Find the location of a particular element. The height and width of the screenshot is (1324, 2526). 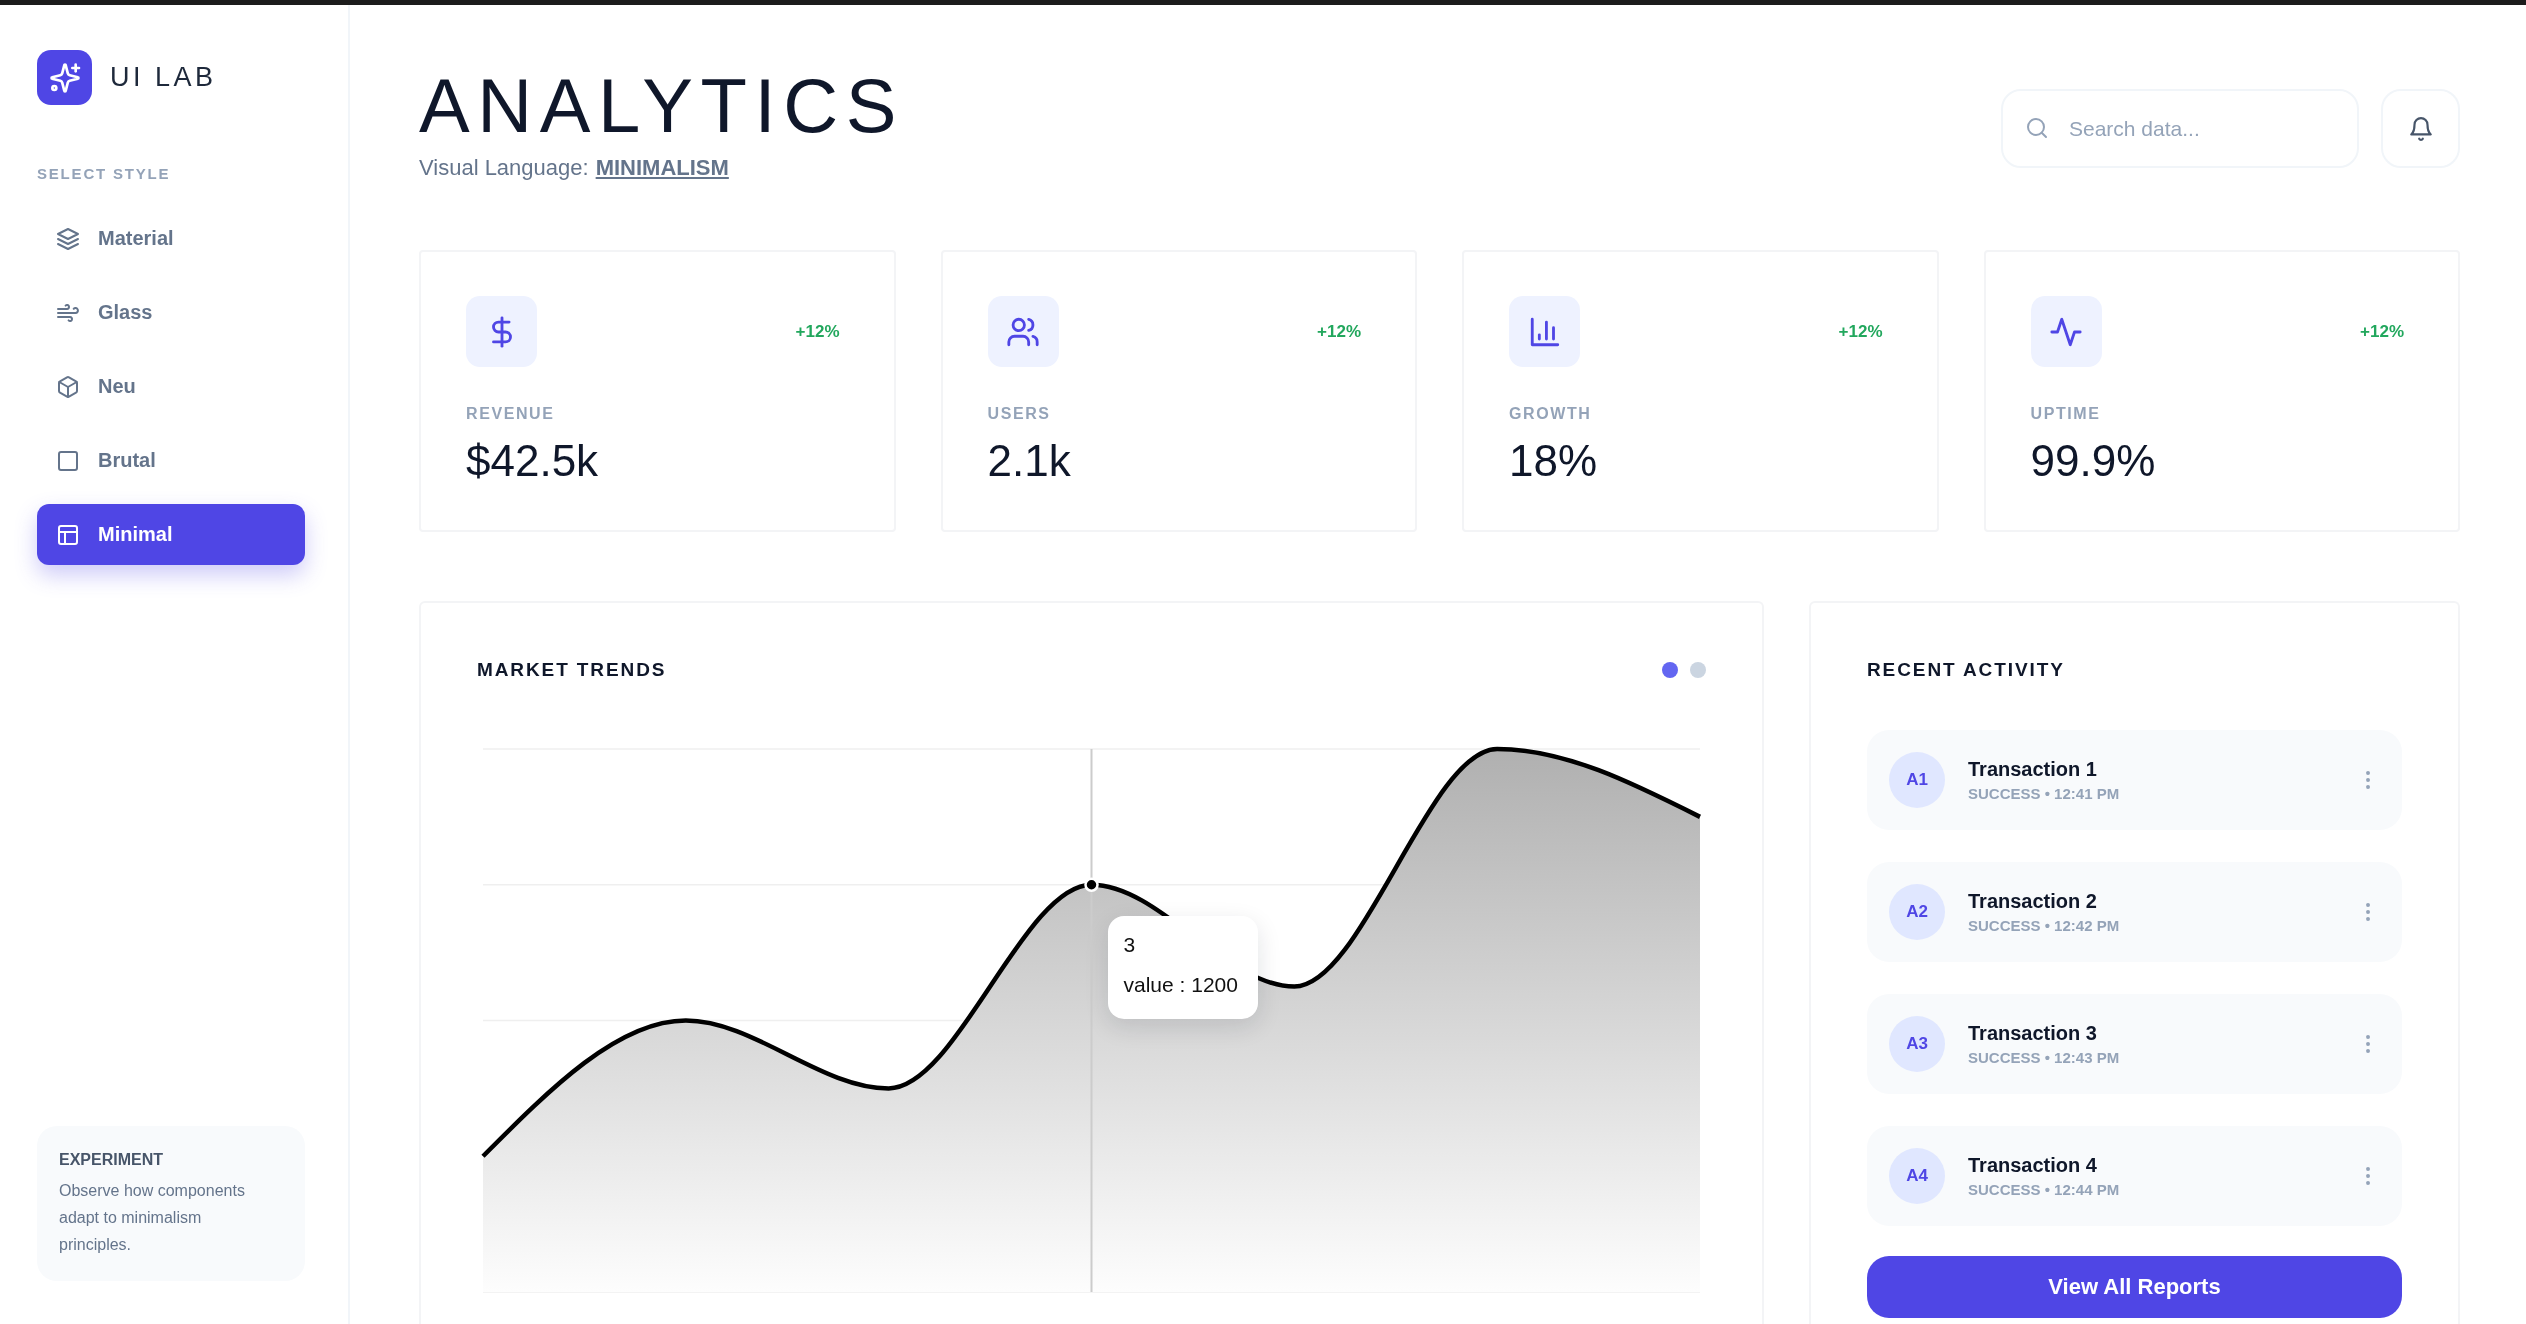

nav-item: Glass is located at coordinates (171, 312).